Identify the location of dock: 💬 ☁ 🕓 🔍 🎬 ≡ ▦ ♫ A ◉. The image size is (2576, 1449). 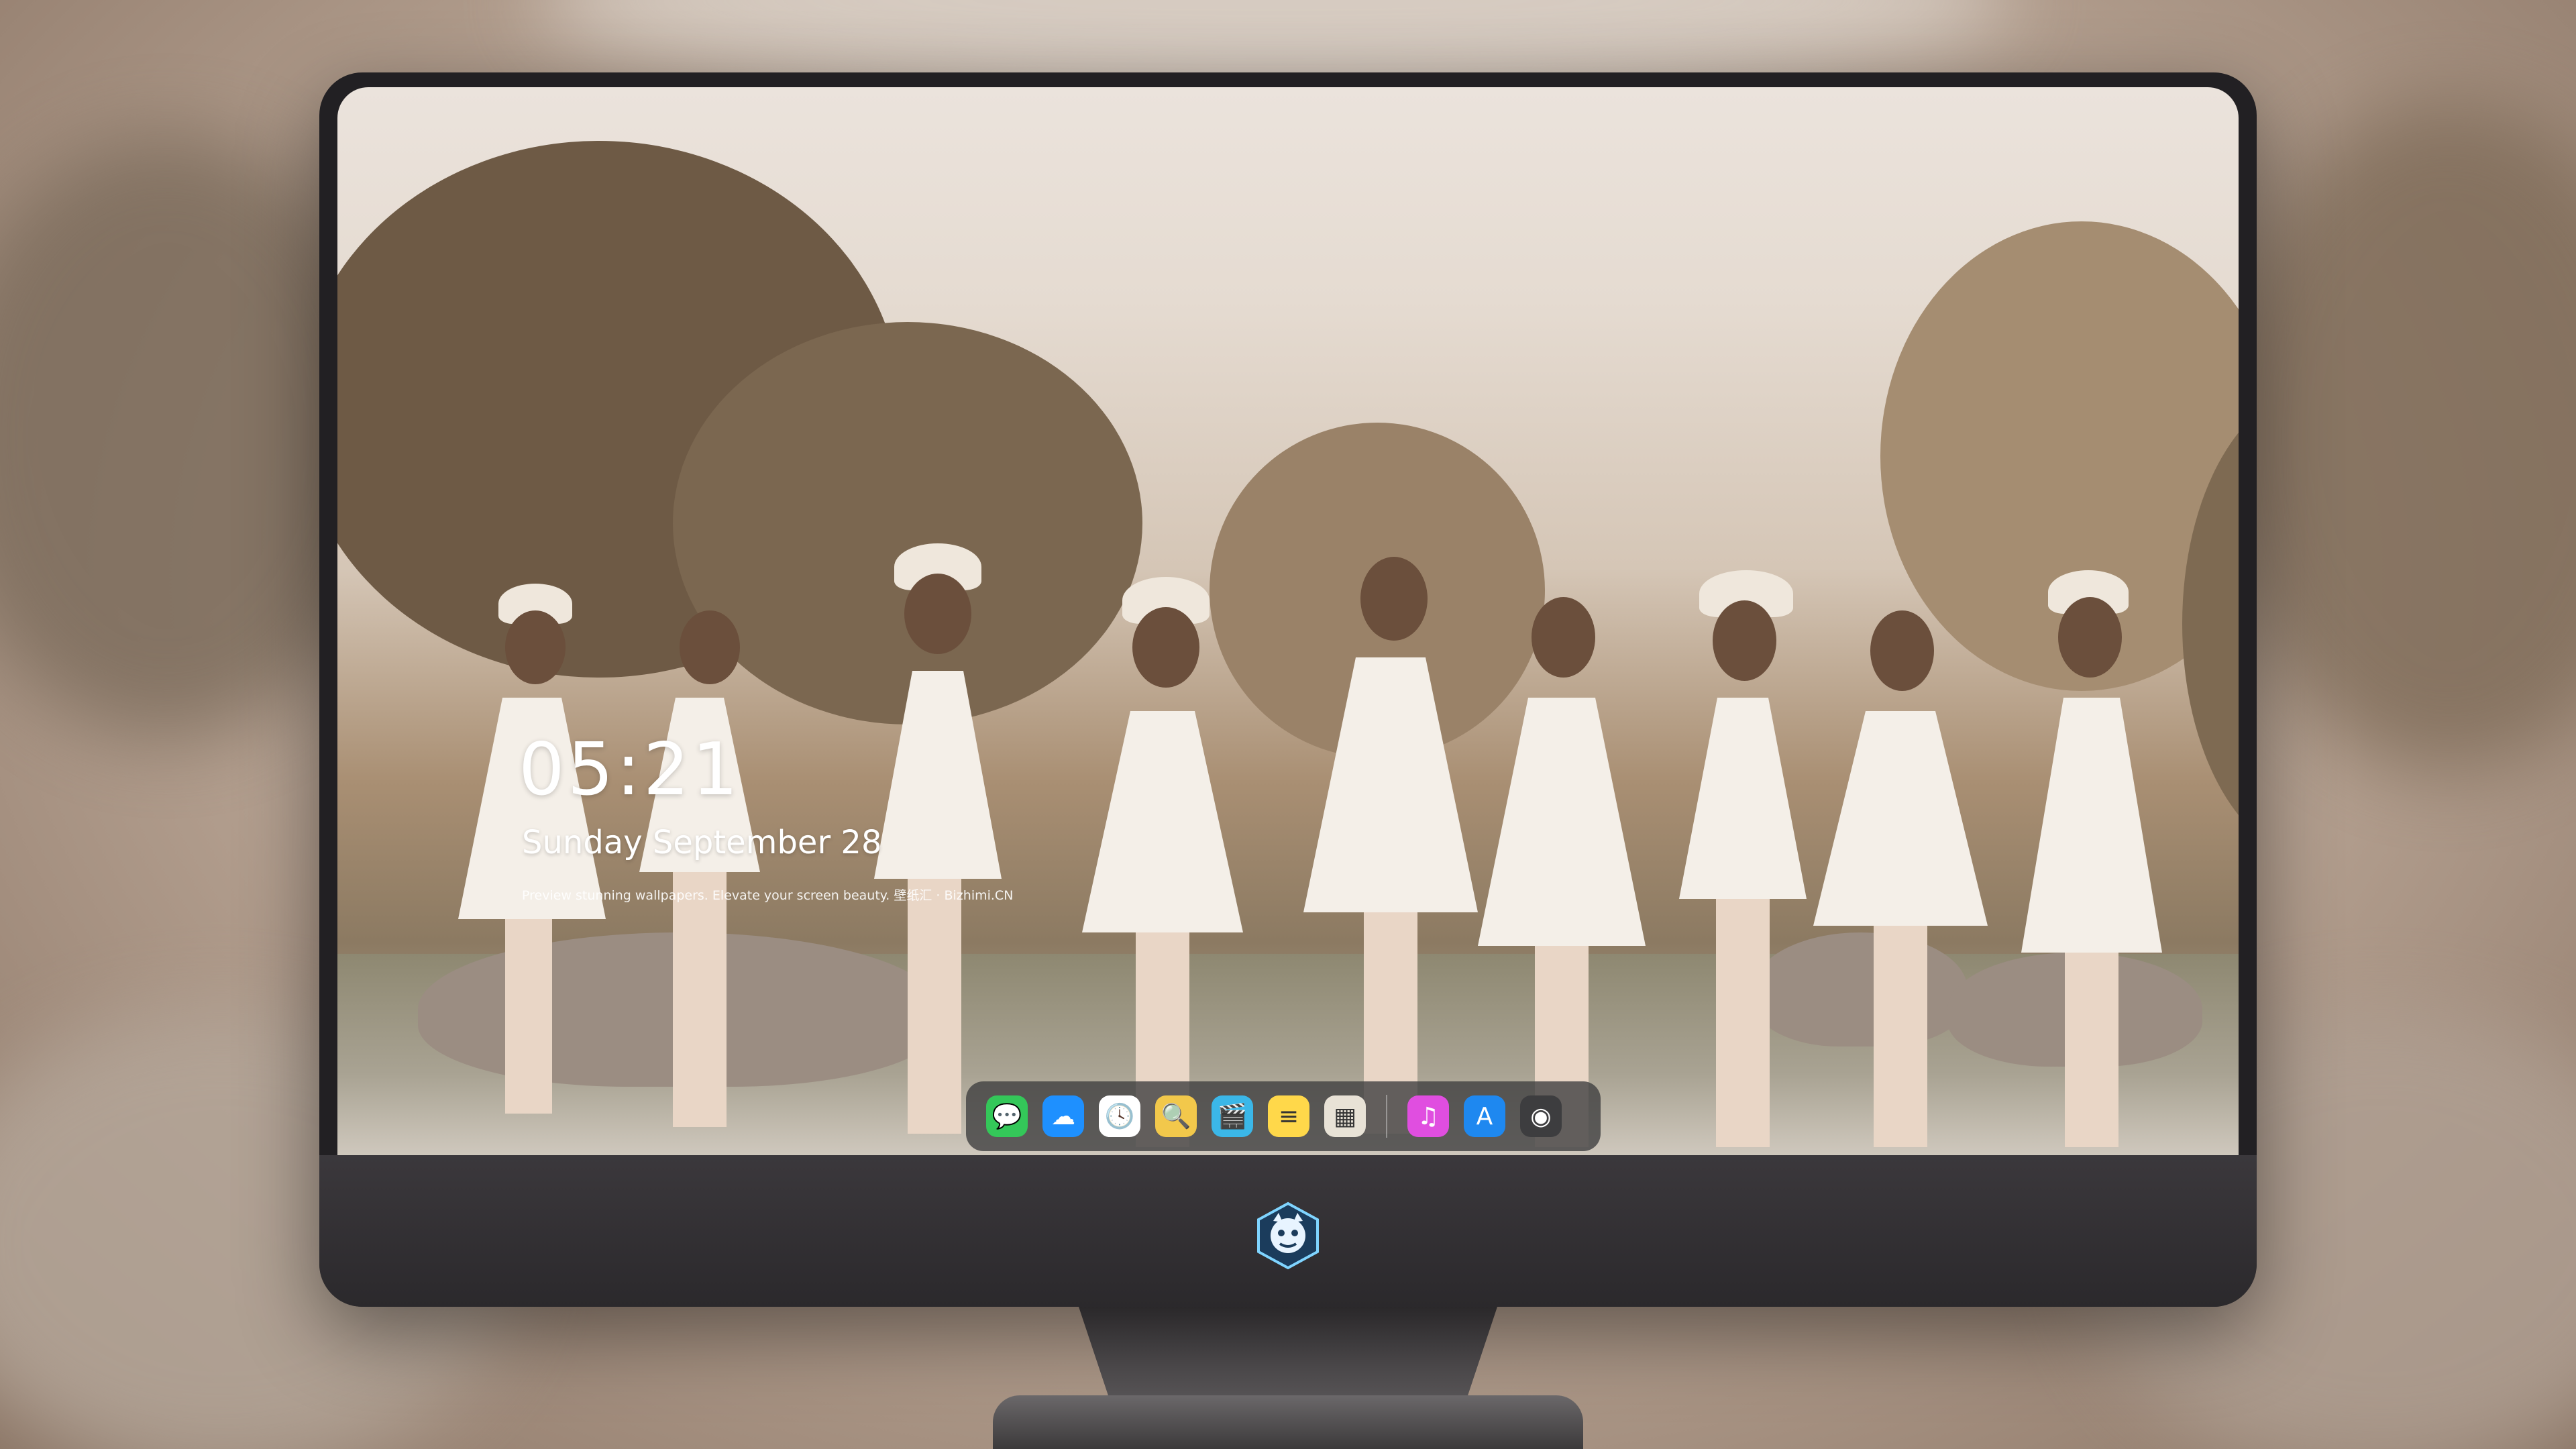
(1283, 1116).